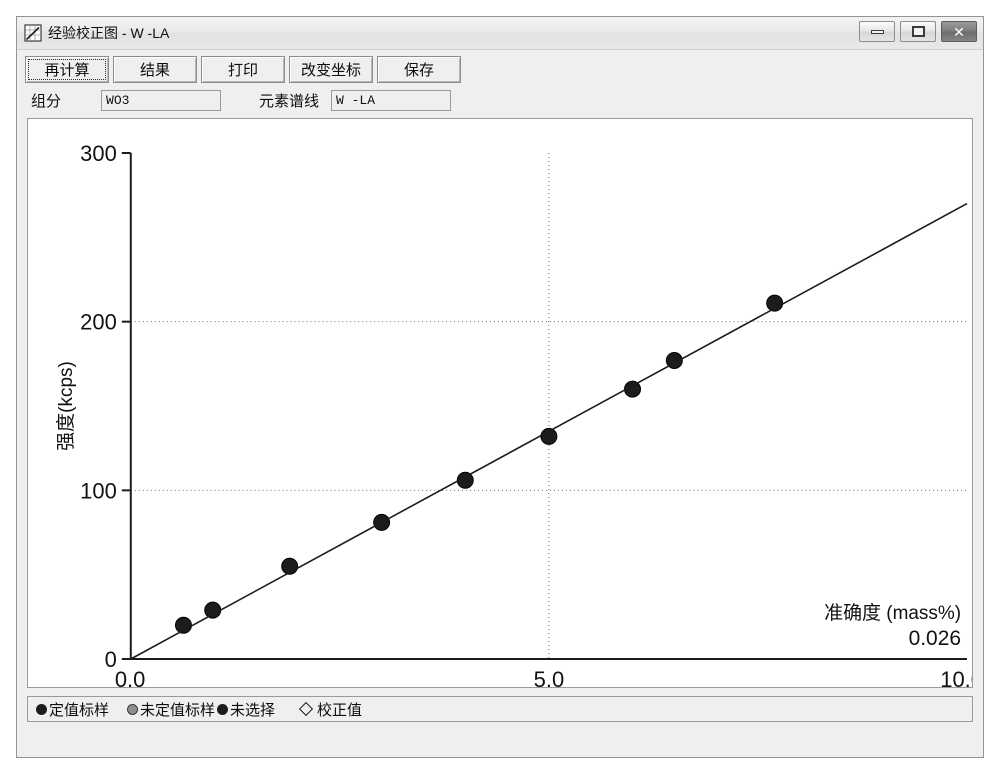 This screenshot has height=774, width=1000. What do you see at coordinates (243, 69) in the screenshot?
I see `print-button: 打印` at bounding box center [243, 69].